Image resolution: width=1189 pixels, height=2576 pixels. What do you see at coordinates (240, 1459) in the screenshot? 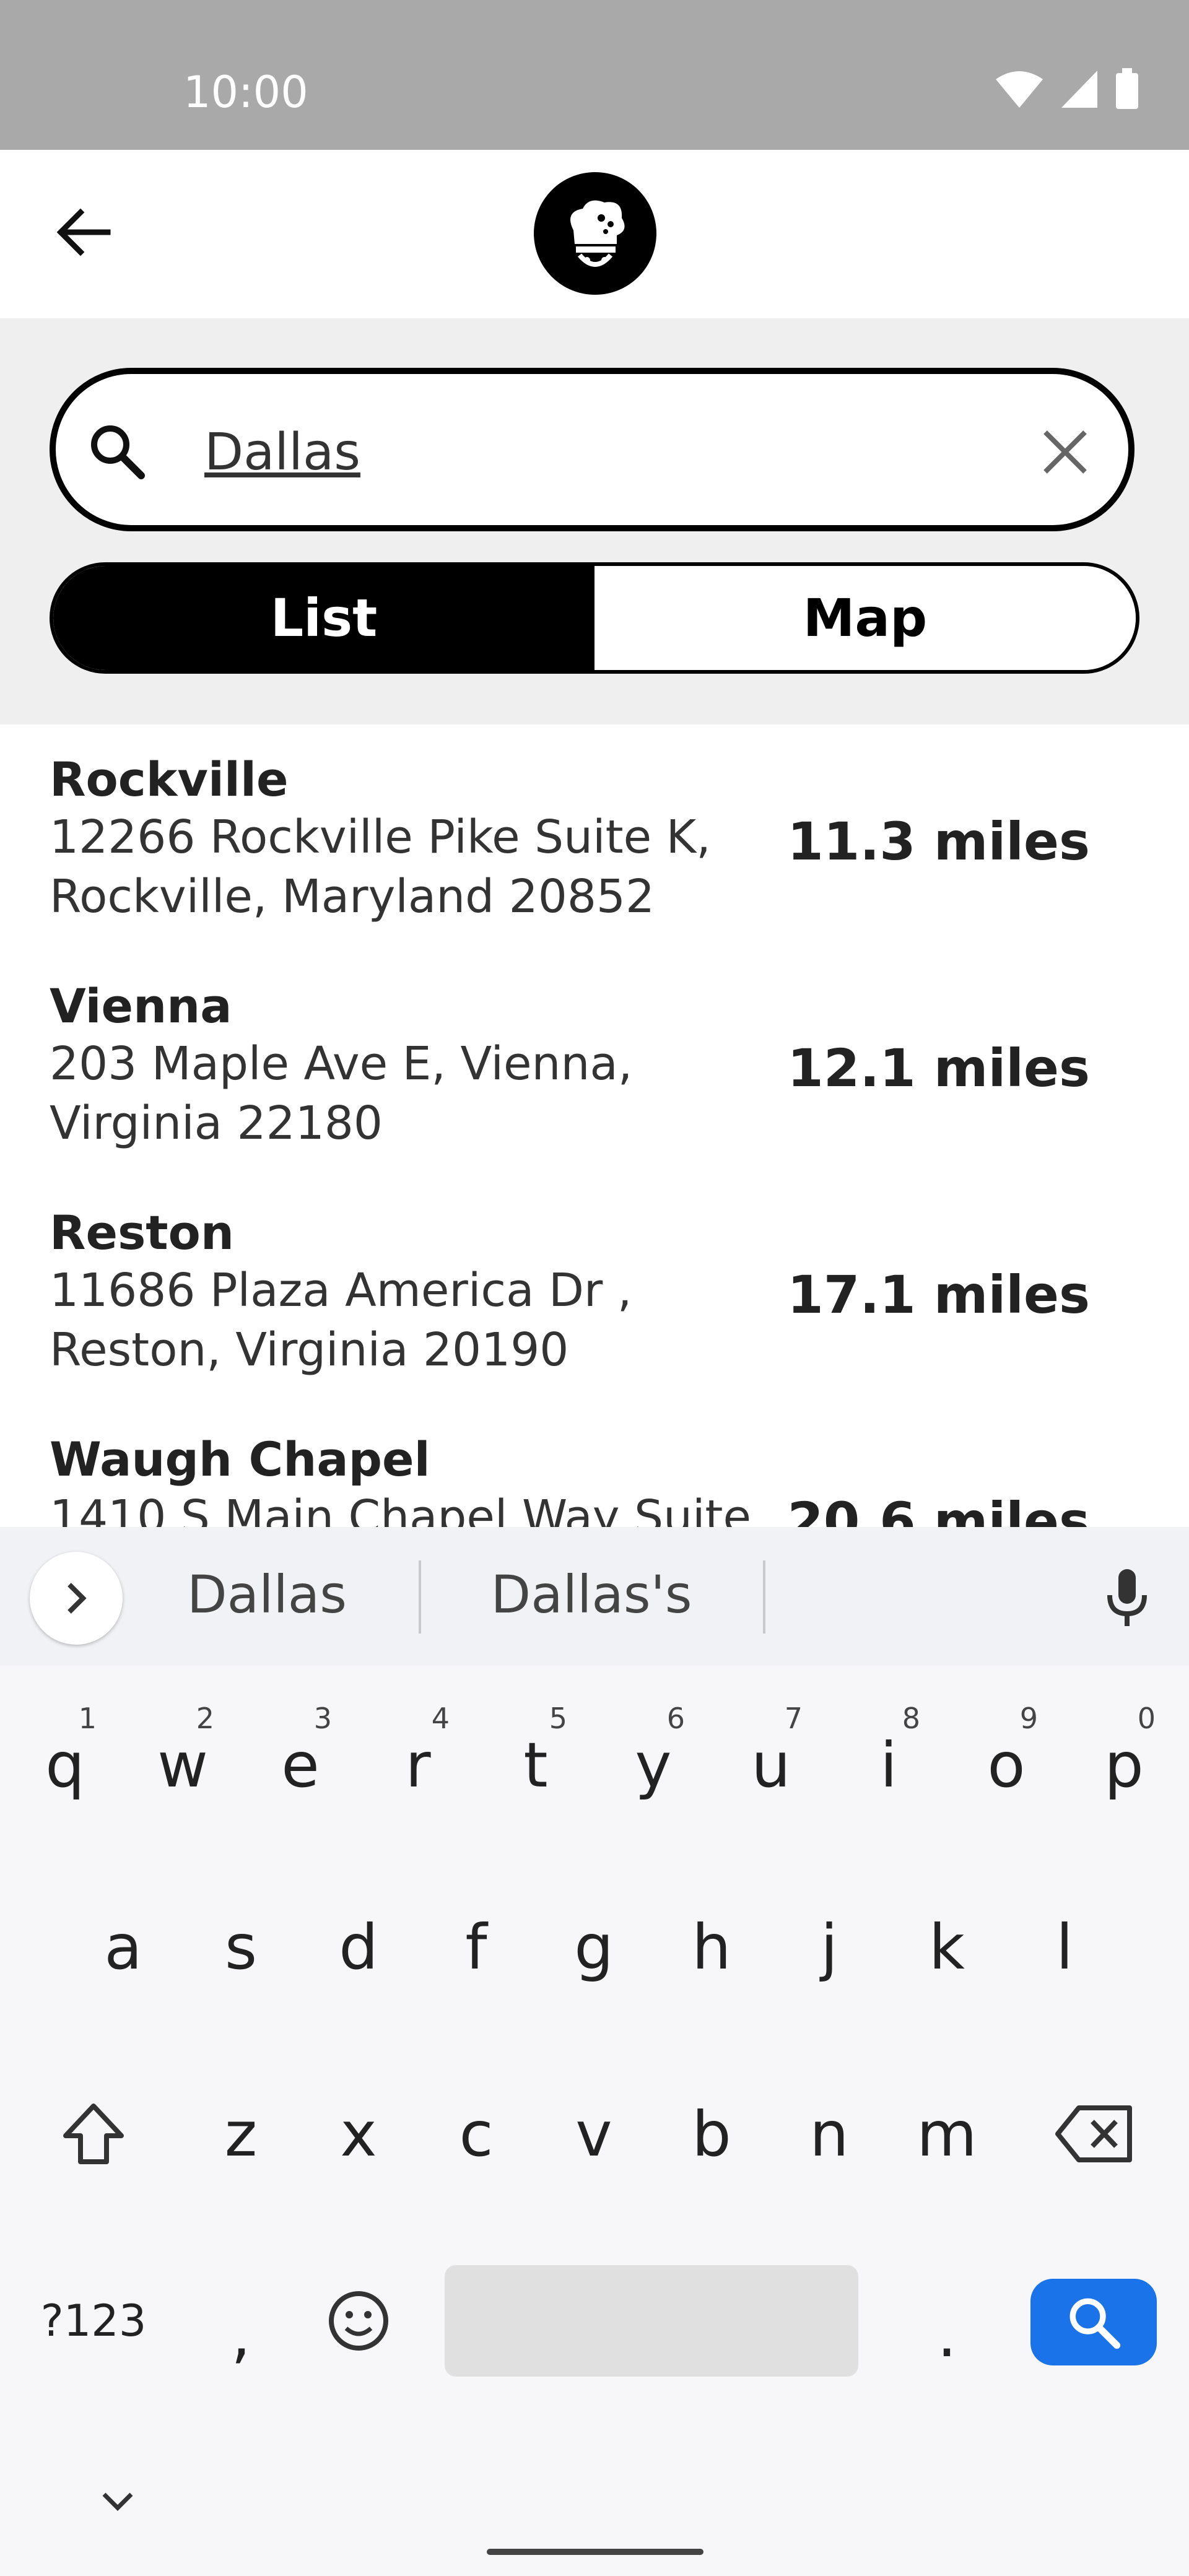
I see `location-name: Waugh Chapel` at bounding box center [240, 1459].